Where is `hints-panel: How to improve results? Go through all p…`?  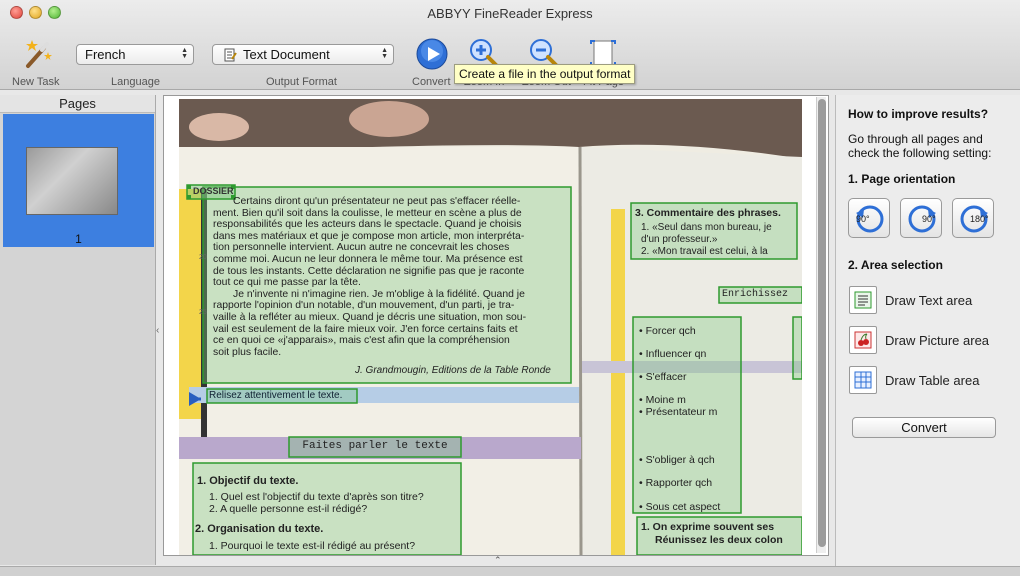
hints-panel: How to improve results? Go through all p… is located at coordinates (927, 330).